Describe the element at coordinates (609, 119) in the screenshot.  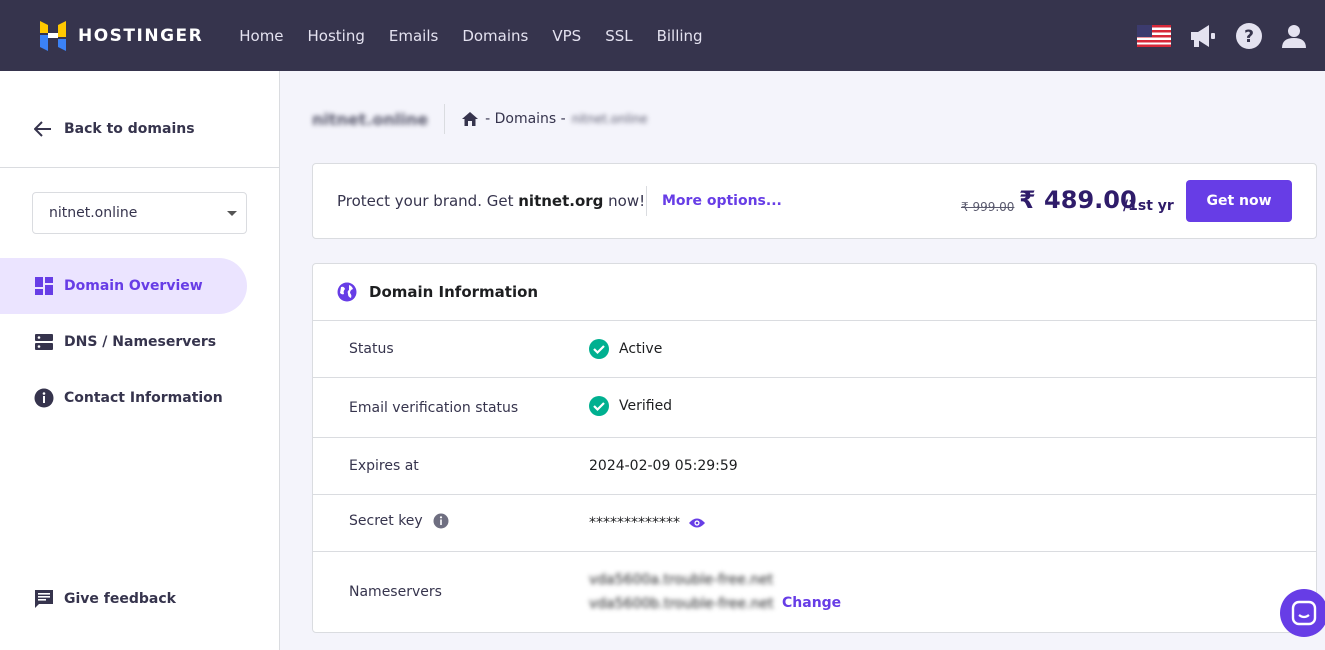
I see `breadcrumb-current: nitnet.online` at that location.